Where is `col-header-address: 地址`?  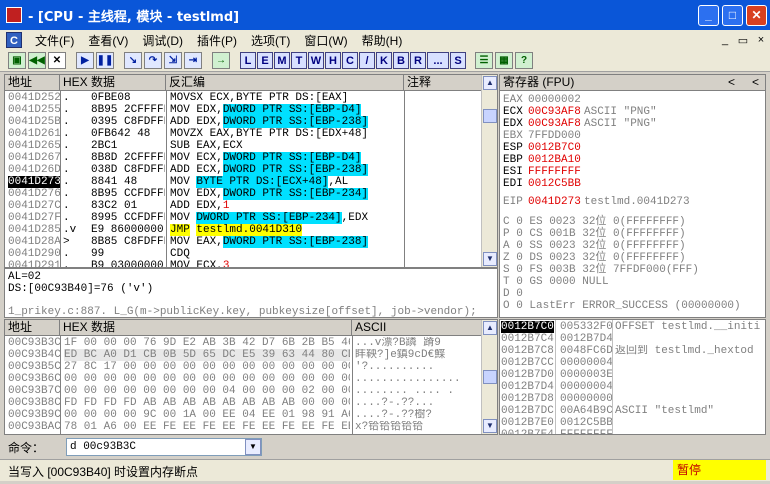 col-header-address: 地址 is located at coordinates (32, 83).